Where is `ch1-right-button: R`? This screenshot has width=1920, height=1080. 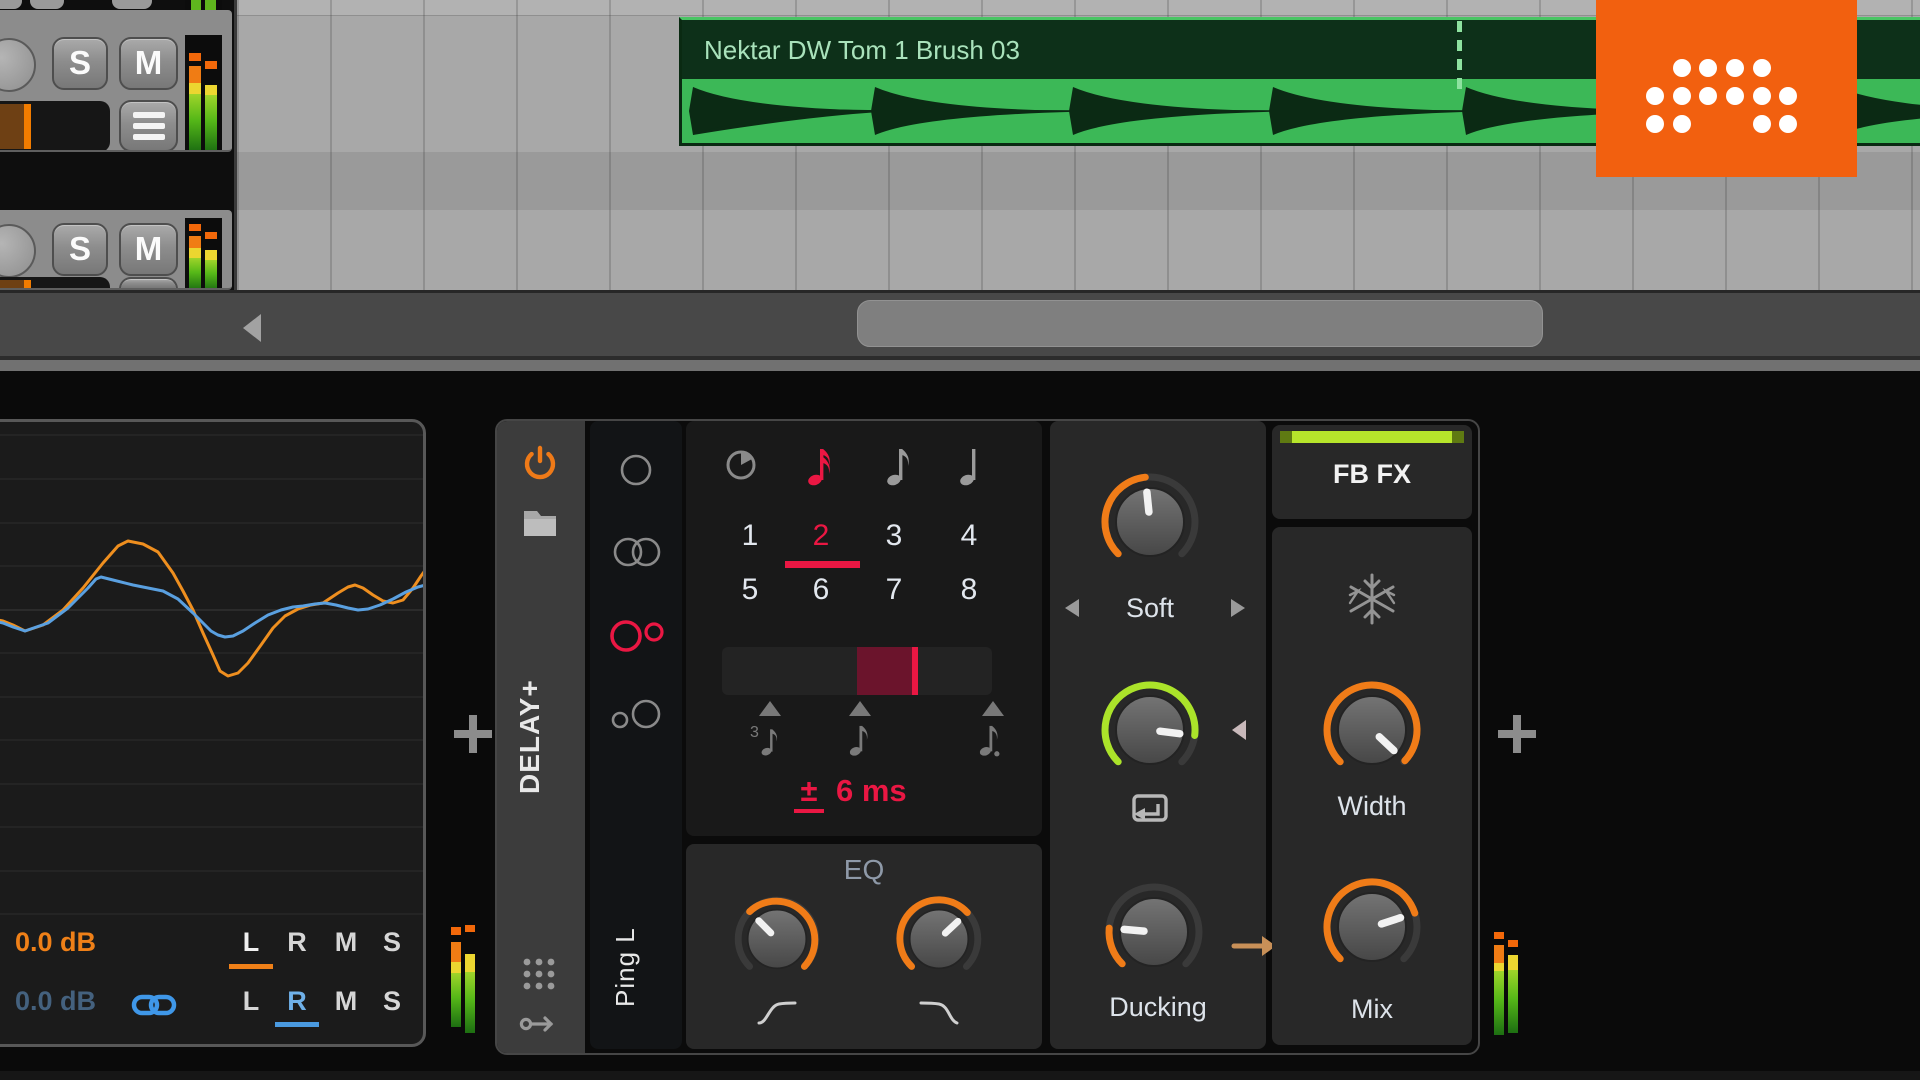 ch1-right-button: R is located at coordinates (297, 944).